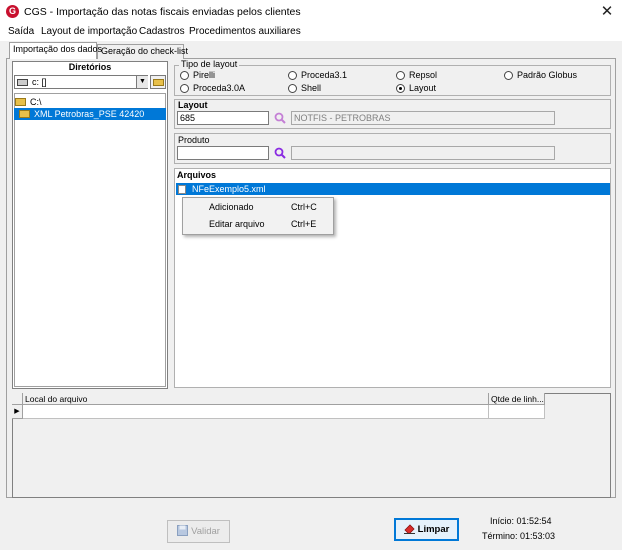  Describe the element at coordinates (21, 31) in the screenshot. I see `menu-saida: Saída` at that location.